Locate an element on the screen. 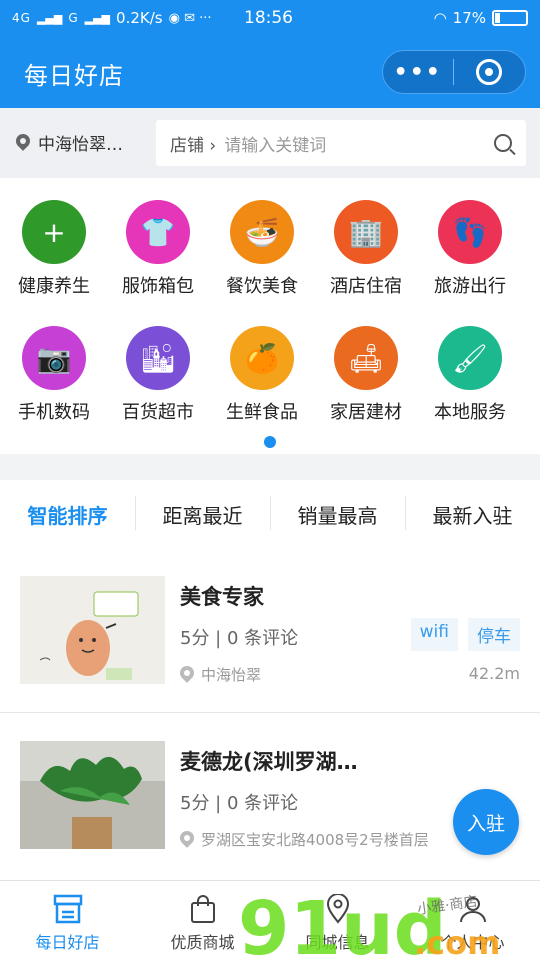 The width and height of the screenshot is (540, 960). category-item: 👣 旅游出行 is located at coordinates (470, 249).